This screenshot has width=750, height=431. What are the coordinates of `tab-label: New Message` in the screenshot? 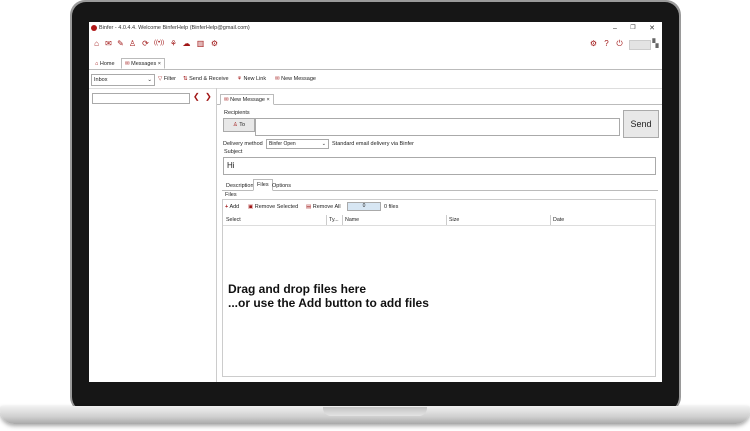 It's located at (247, 100).